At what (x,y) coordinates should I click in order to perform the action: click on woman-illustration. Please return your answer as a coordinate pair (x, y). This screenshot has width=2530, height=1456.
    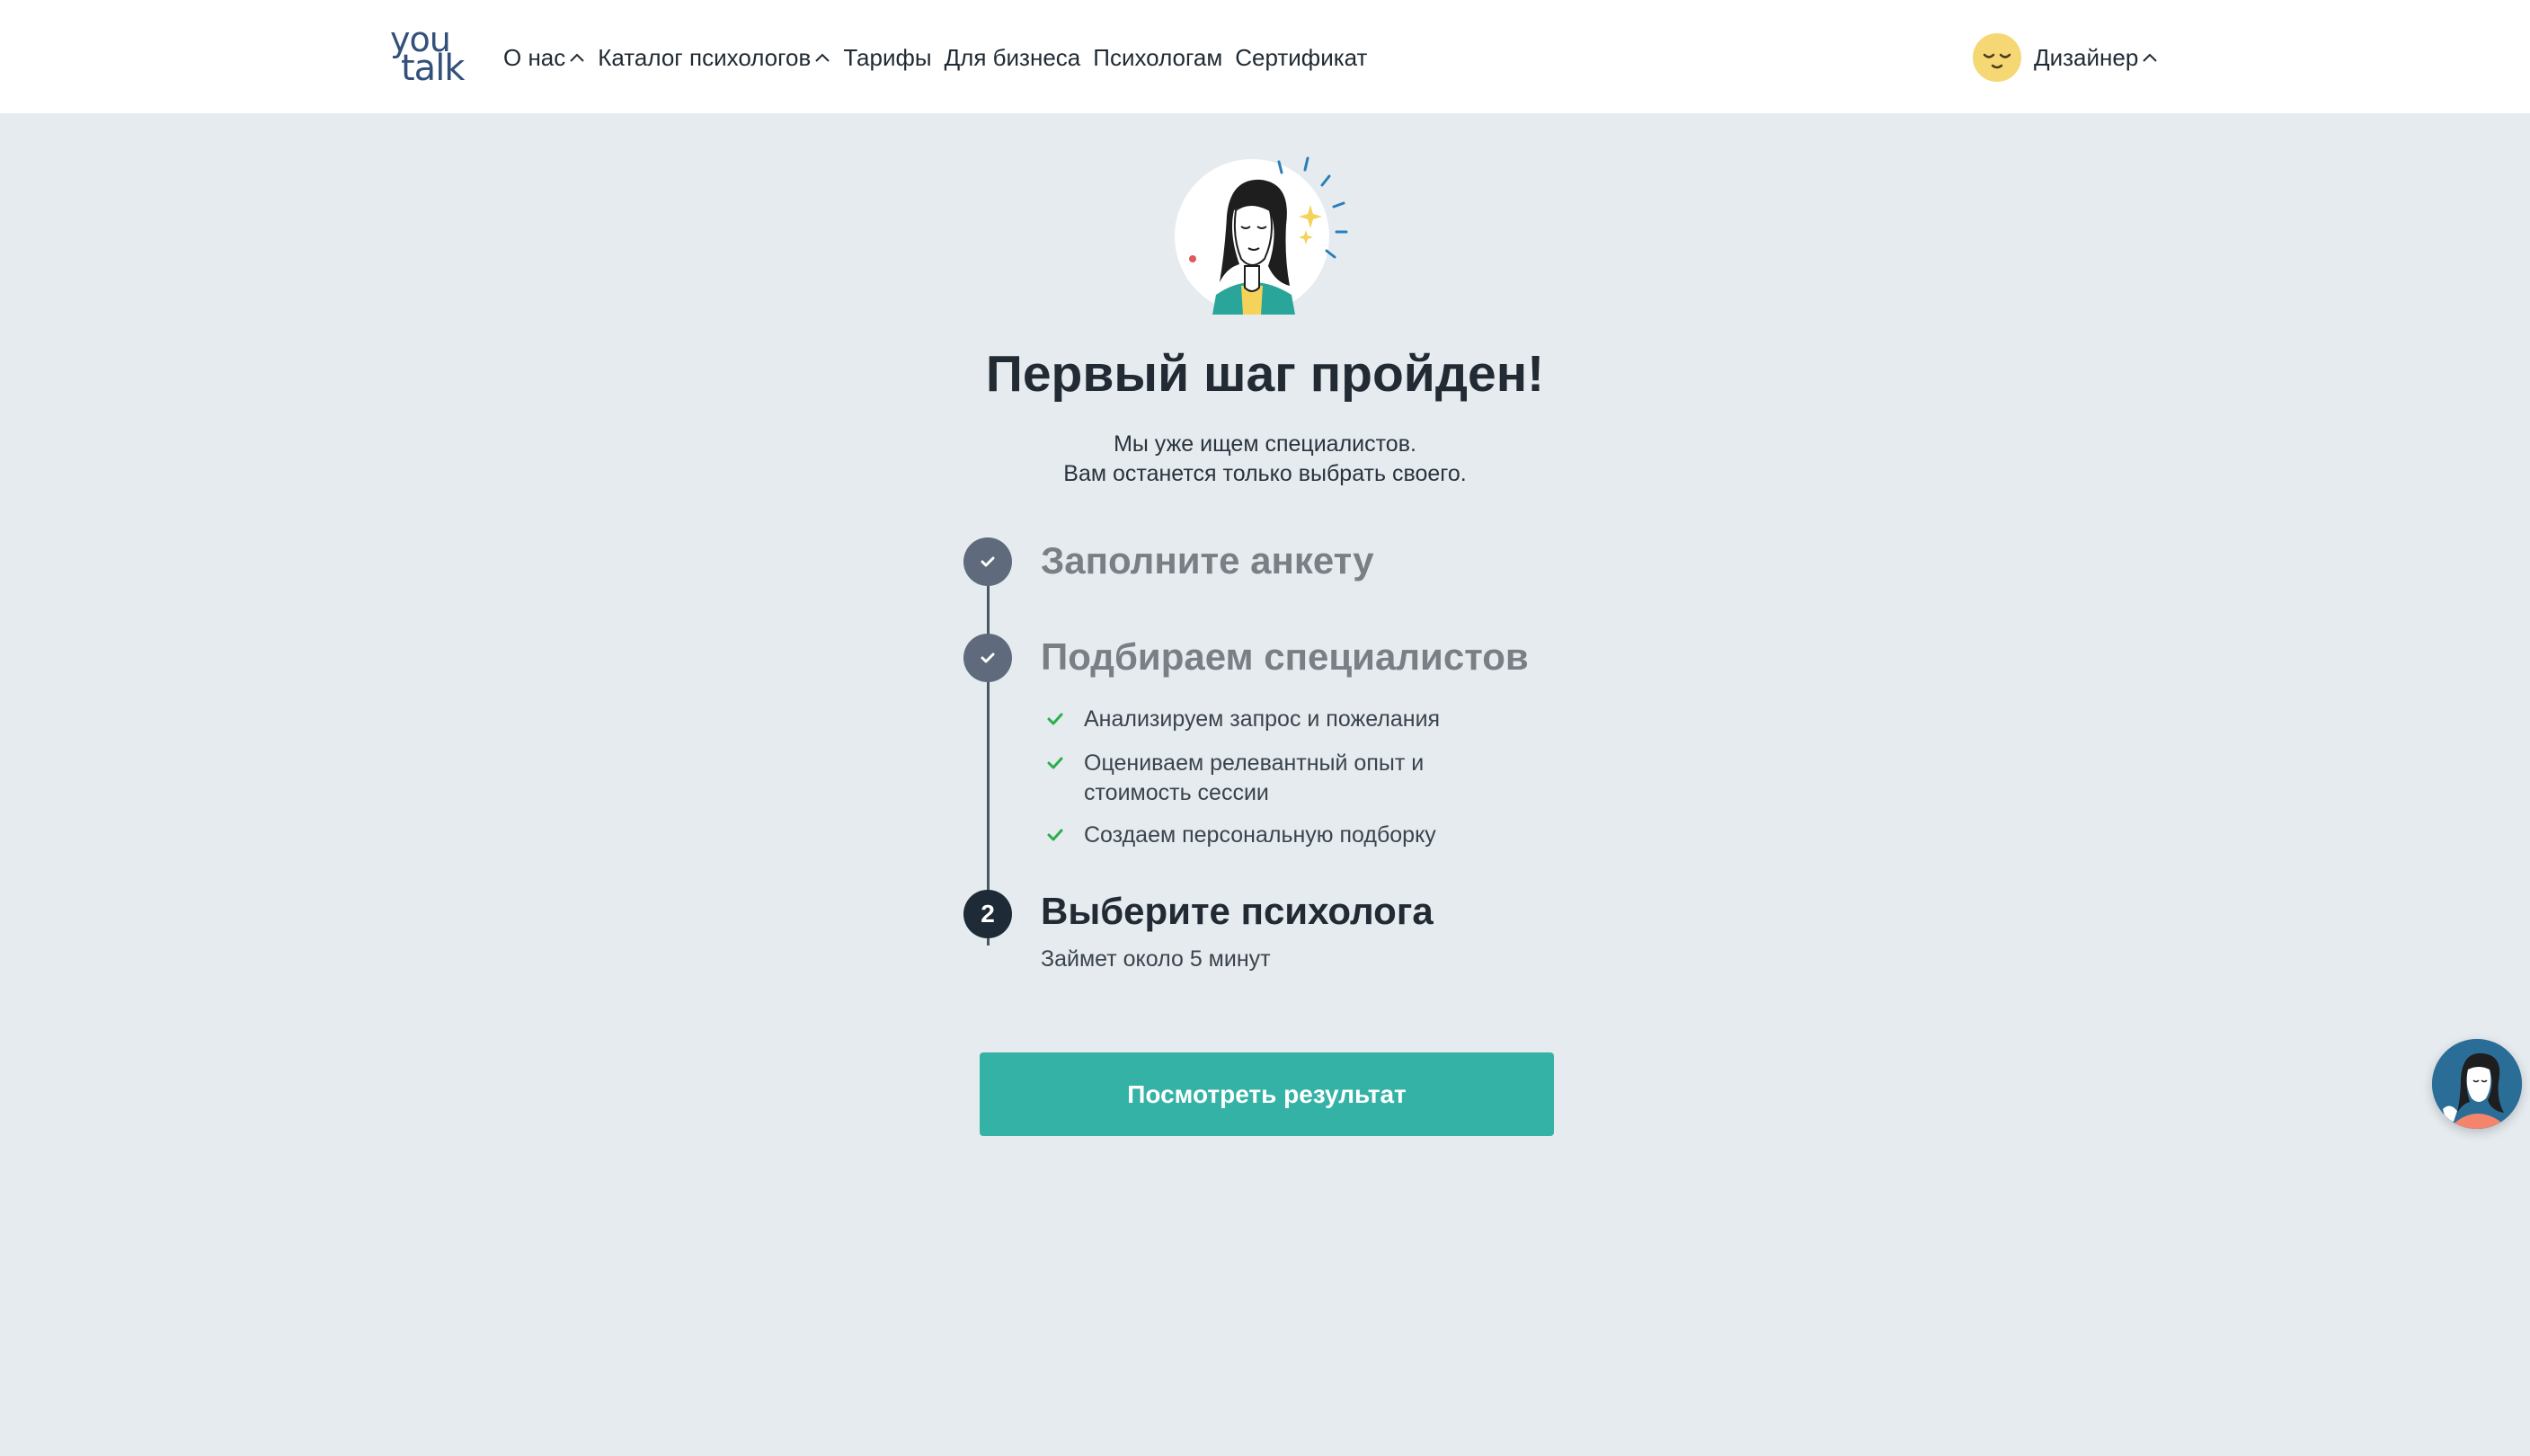
    Looking at the image, I should click on (1263, 237).